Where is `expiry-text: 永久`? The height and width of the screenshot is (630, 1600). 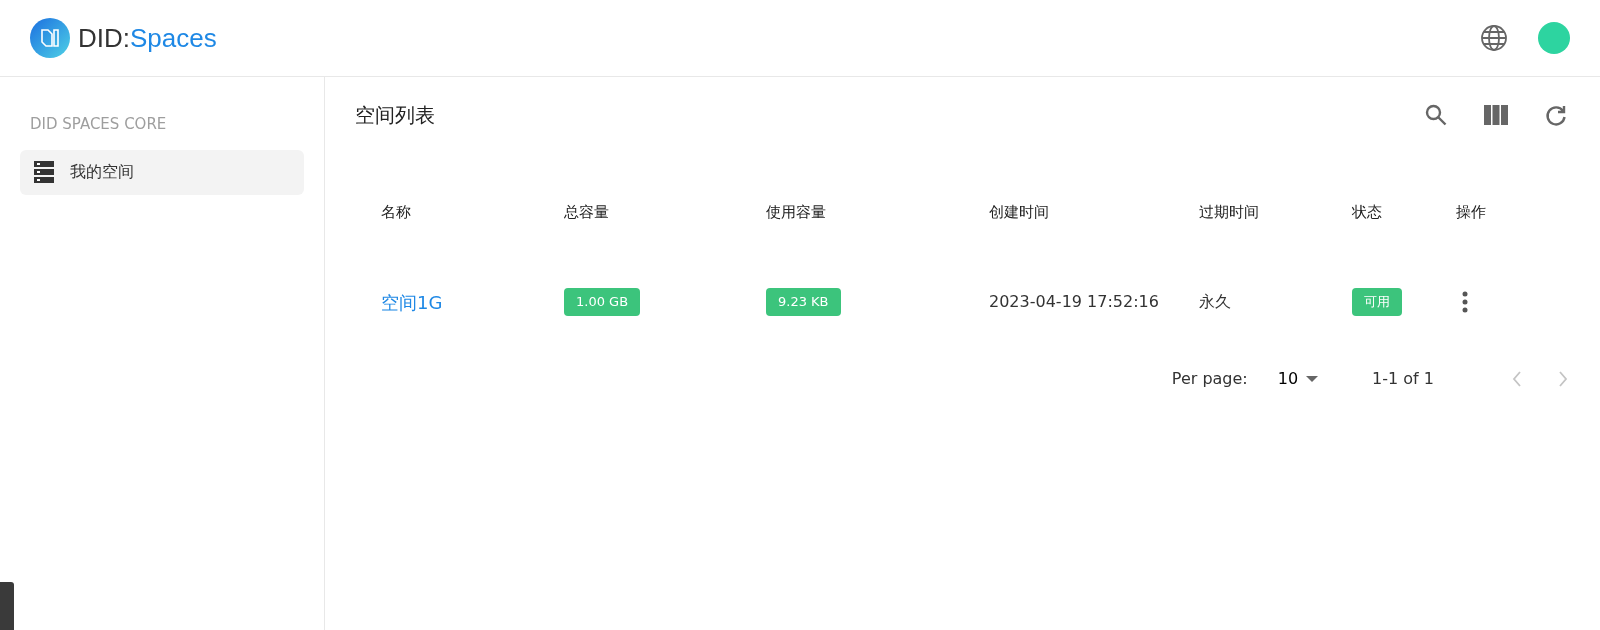
expiry-text: 永久 is located at coordinates (1215, 302).